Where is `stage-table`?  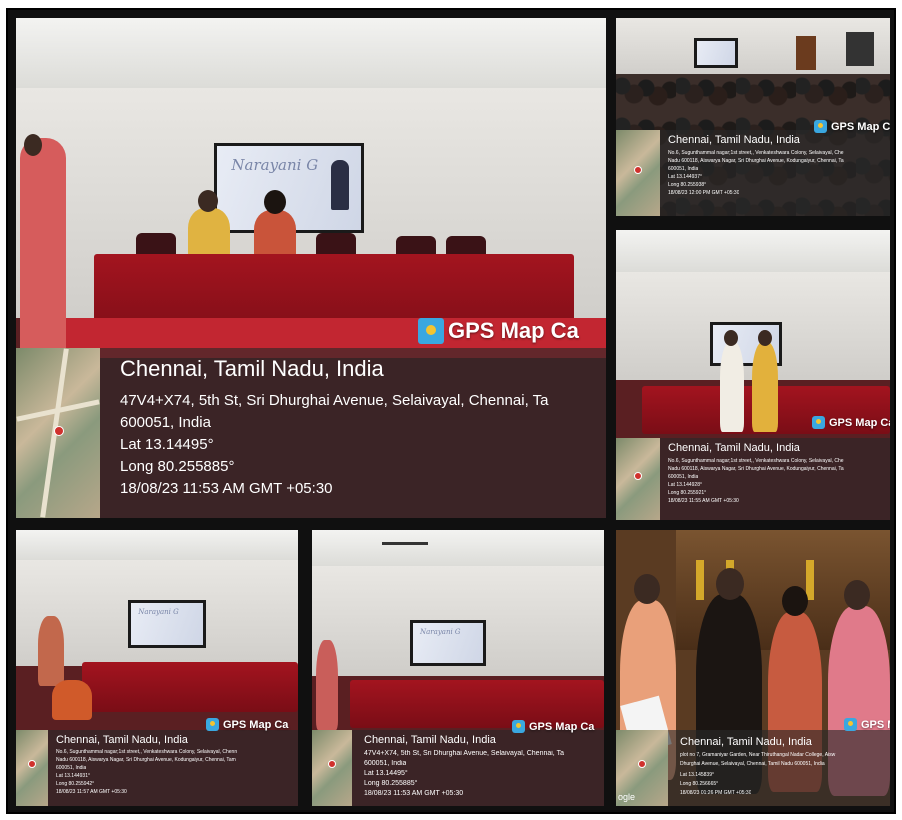 stage-table is located at coordinates (190, 687).